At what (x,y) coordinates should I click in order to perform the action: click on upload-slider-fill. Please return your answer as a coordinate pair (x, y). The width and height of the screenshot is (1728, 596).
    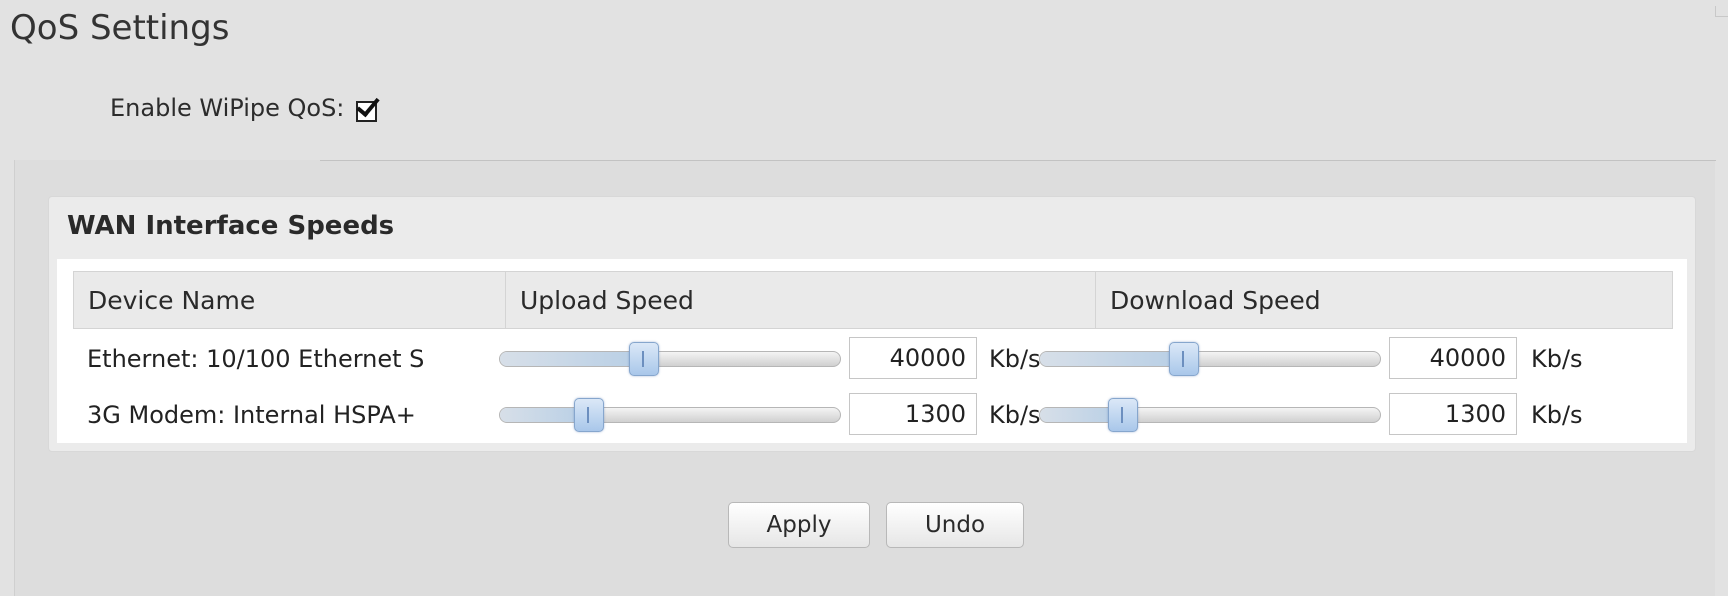
    Looking at the image, I should click on (571, 359).